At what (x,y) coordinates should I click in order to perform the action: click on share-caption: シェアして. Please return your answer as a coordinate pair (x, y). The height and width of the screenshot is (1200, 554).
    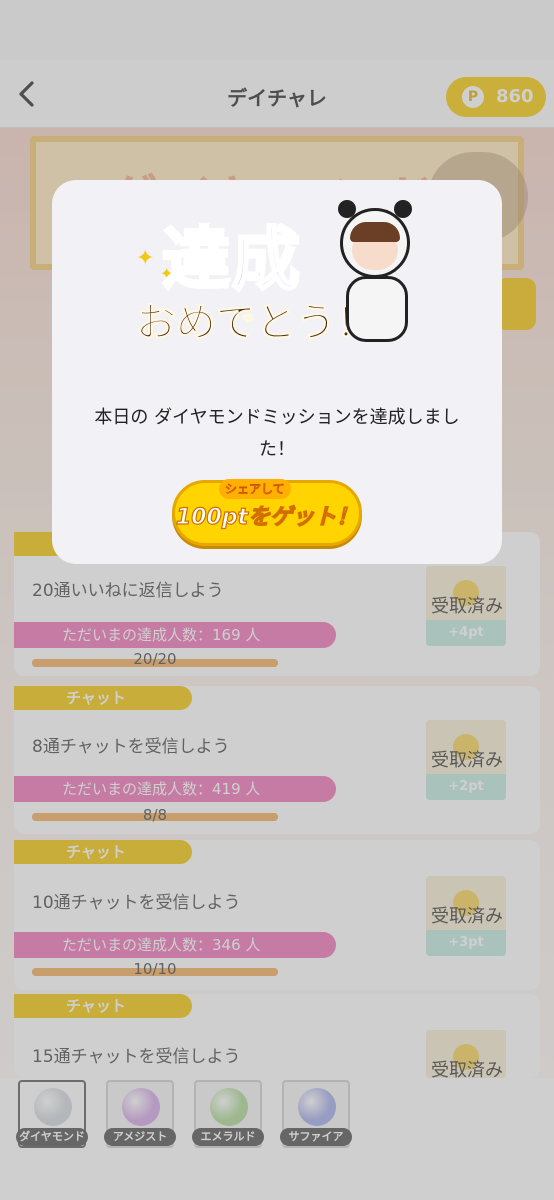
    Looking at the image, I should click on (255, 489).